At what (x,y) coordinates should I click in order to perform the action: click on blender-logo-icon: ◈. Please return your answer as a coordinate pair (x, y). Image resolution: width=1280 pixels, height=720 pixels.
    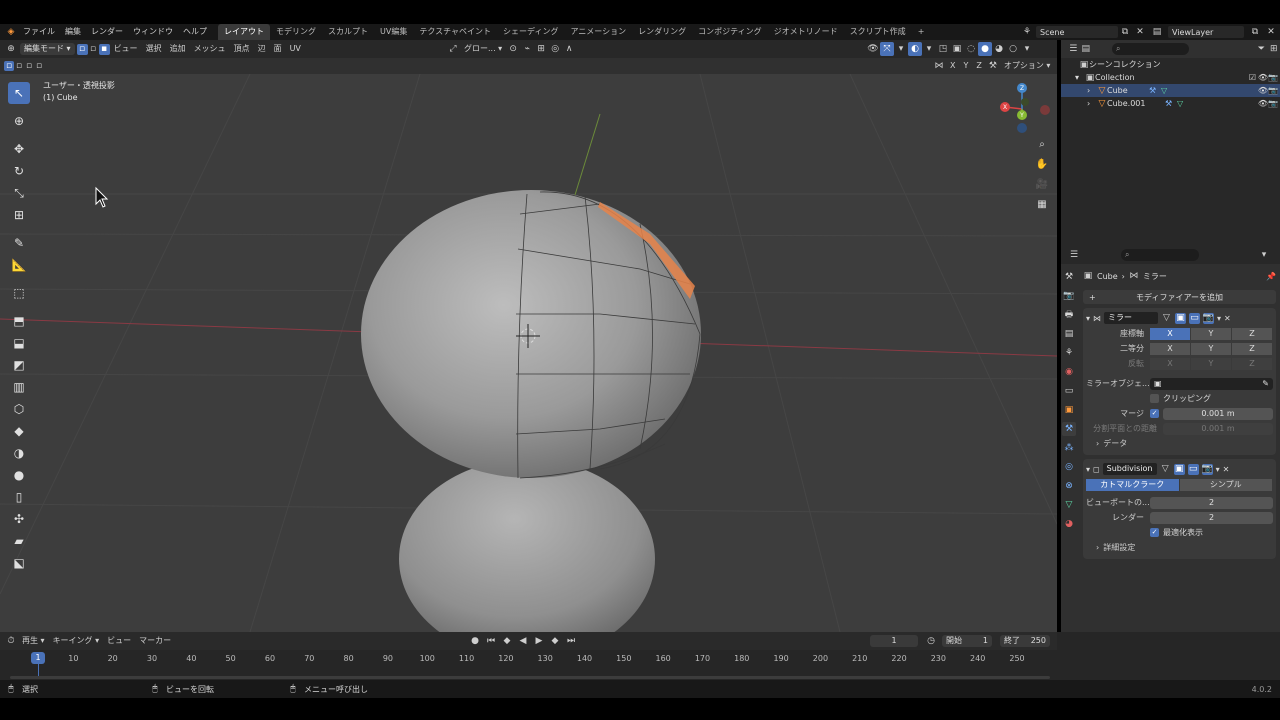
    Looking at the image, I should click on (11, 32).